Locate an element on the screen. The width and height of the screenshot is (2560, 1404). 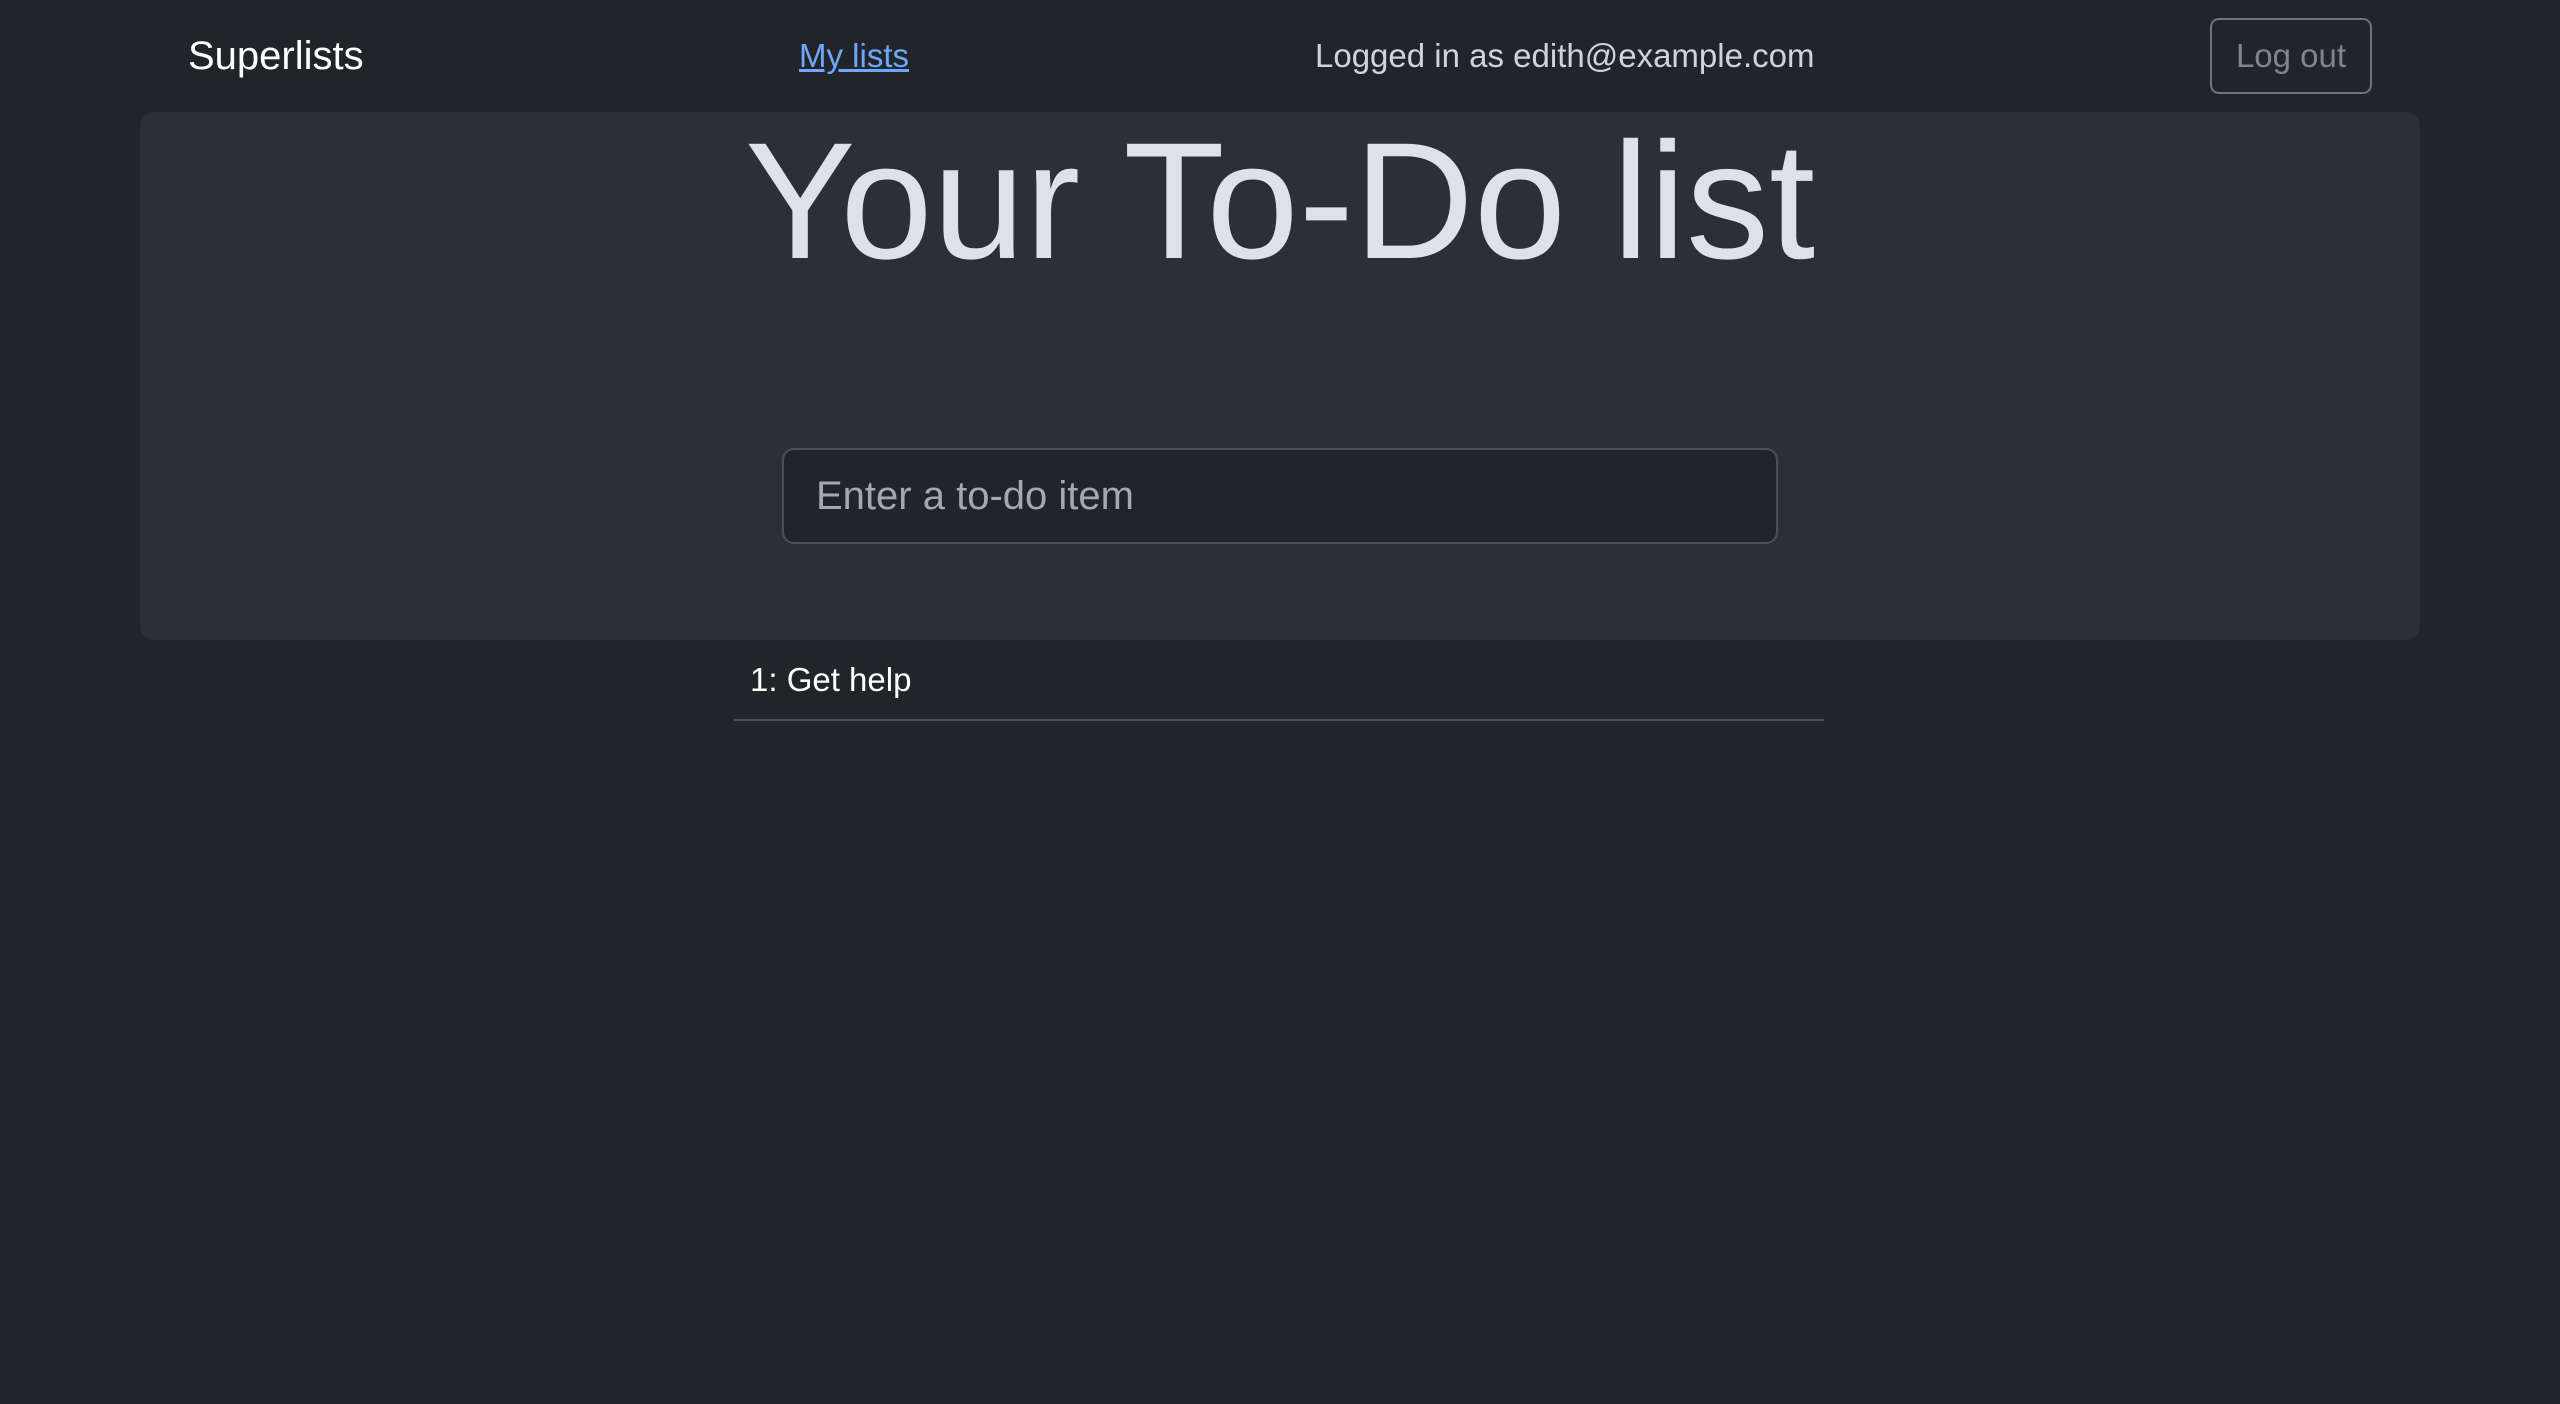
new-item-input is located at coordinates (1280, 496).